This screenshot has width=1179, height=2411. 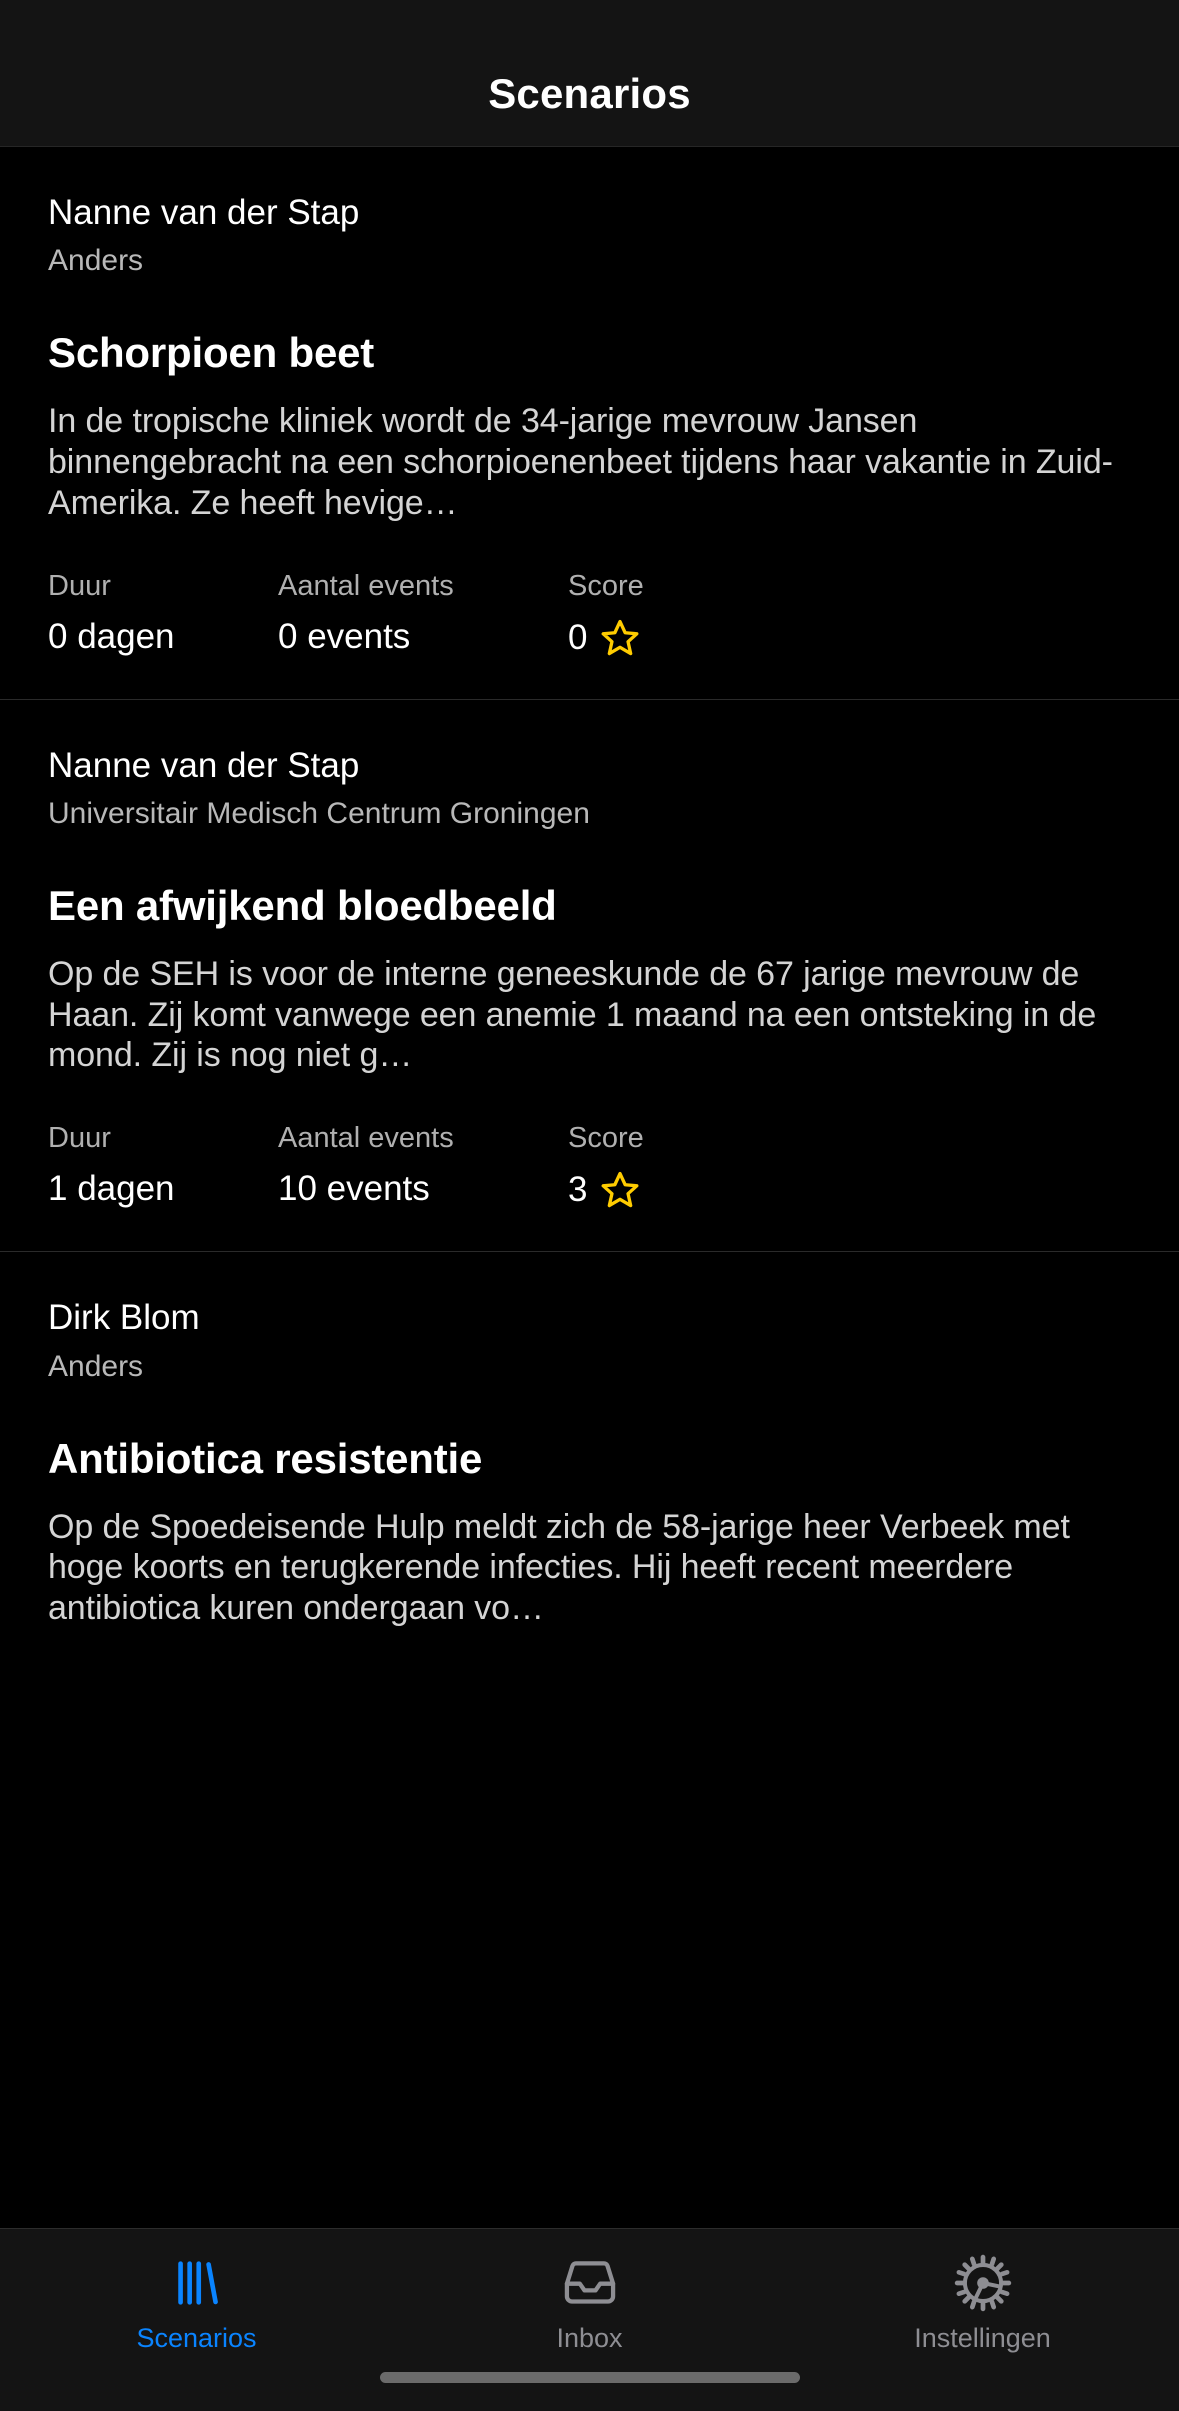 What do you see at coordinates (344, 636) in the screenshot?
I see `stat-events-value: 0 events` at bounding box center [344, 636].